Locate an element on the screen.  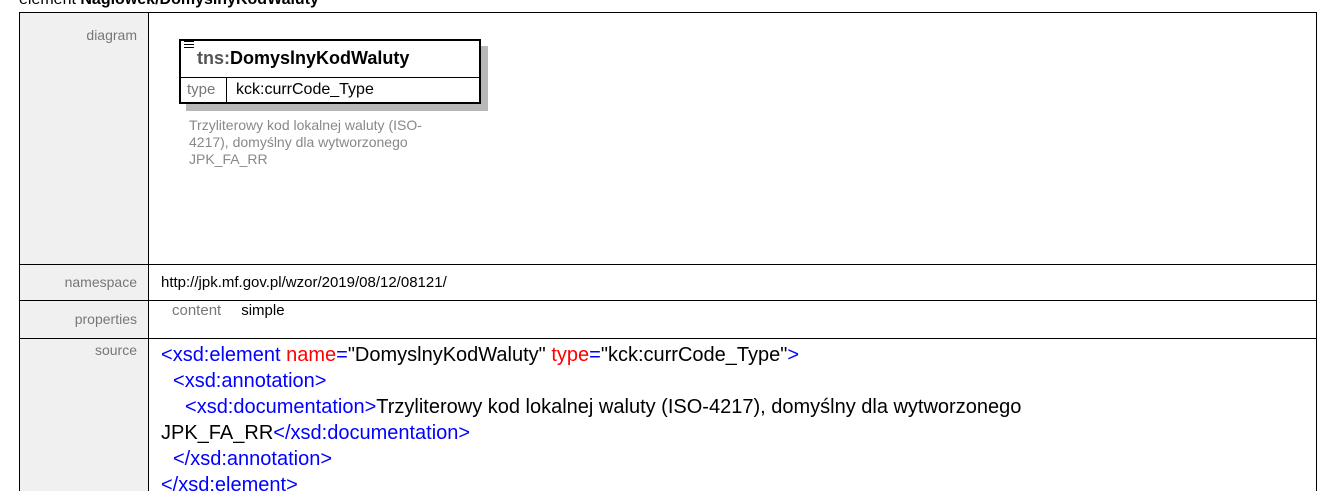
element-title-name: Naglowek/DomyslnyKodWaluty is located at coordinates (199, 4).